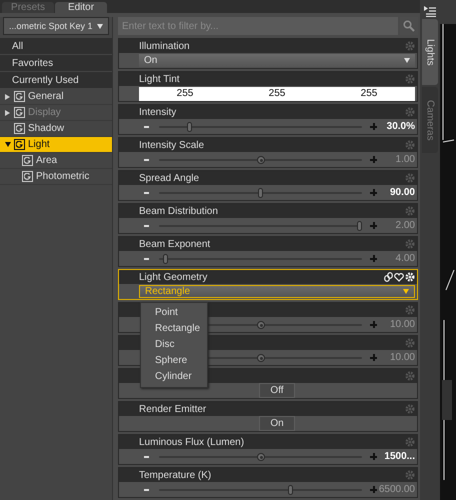 This screenshot has width=456, height=500. I want to click on menu-item: Sphere, so click(174, 361).